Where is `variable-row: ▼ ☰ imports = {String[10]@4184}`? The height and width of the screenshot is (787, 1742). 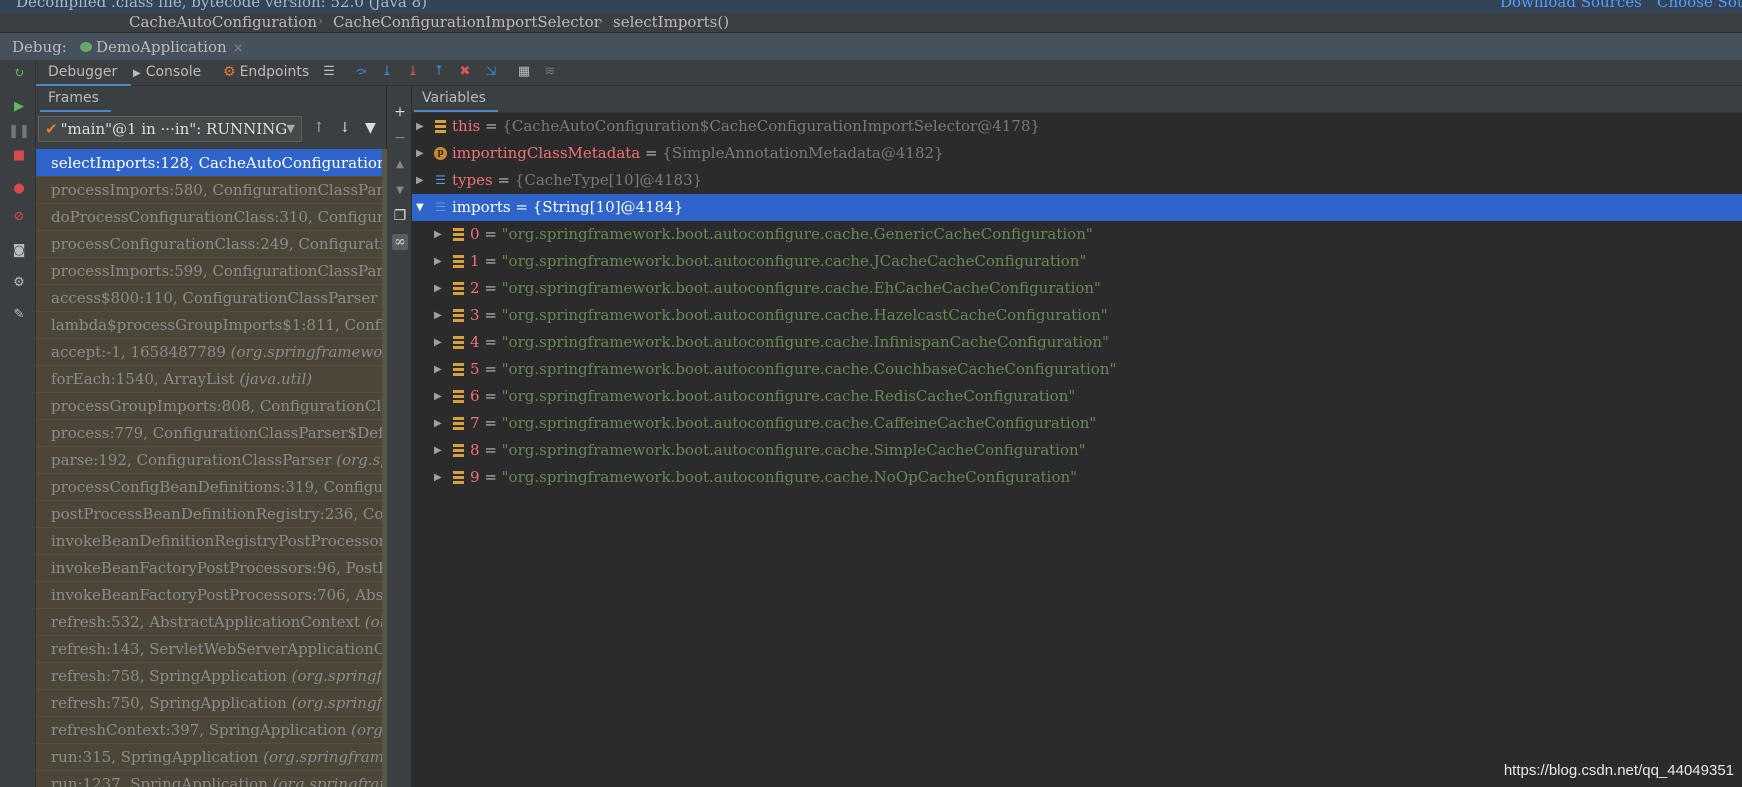 variable-row: ▼ ☰ imports = {String[10]@4184} is located at coordinates (1077, 207).